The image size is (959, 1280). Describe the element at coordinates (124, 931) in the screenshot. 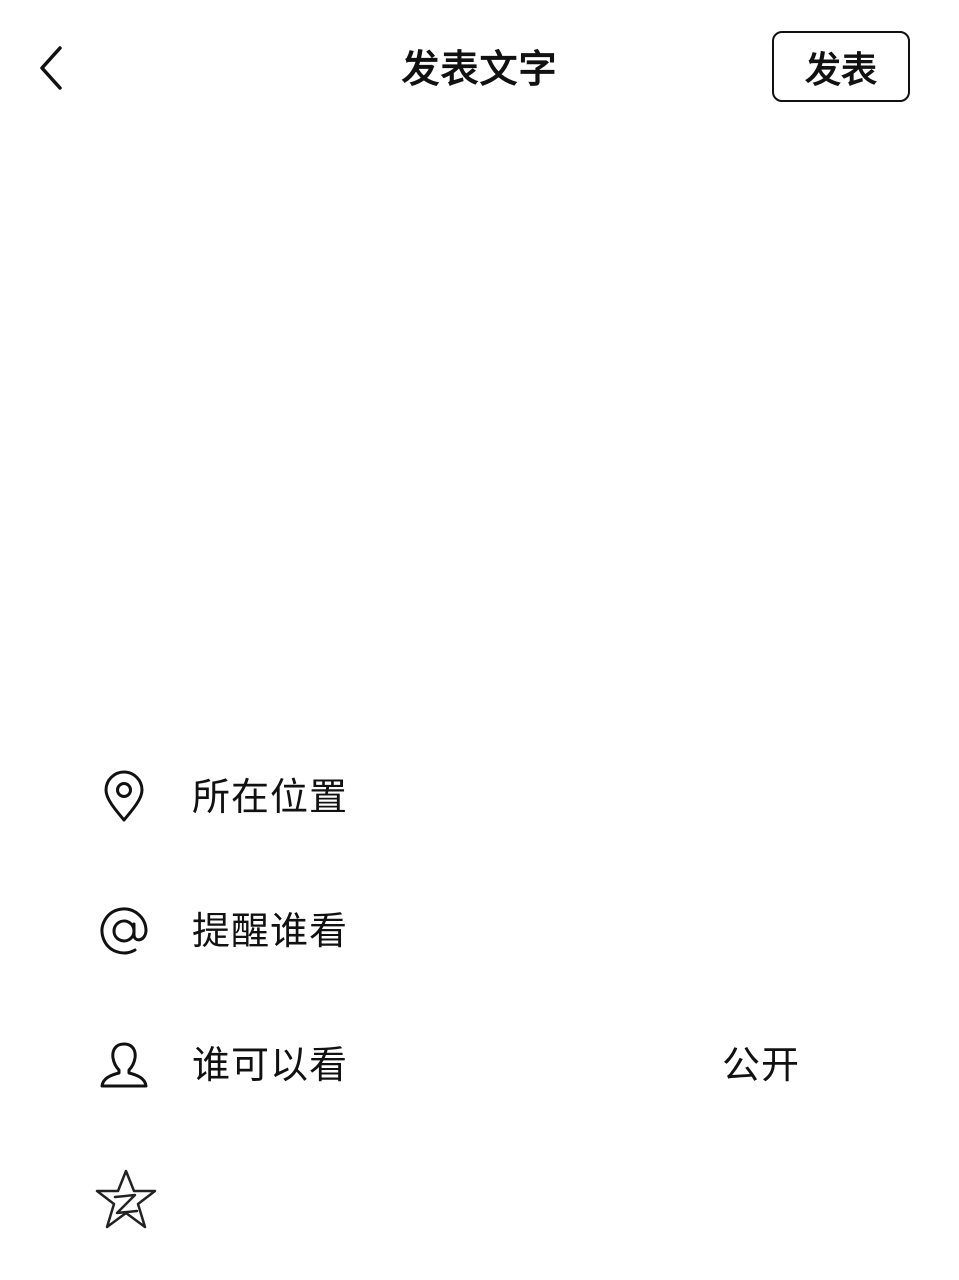

I see `at-sign-icon` at that location.